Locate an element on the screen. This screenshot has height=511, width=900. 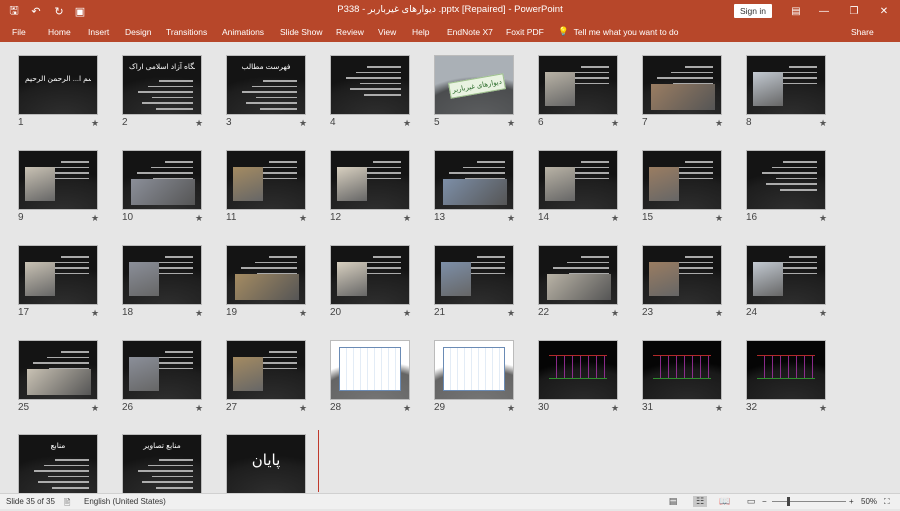
tab-view: View is located at coordinates (387, 32).